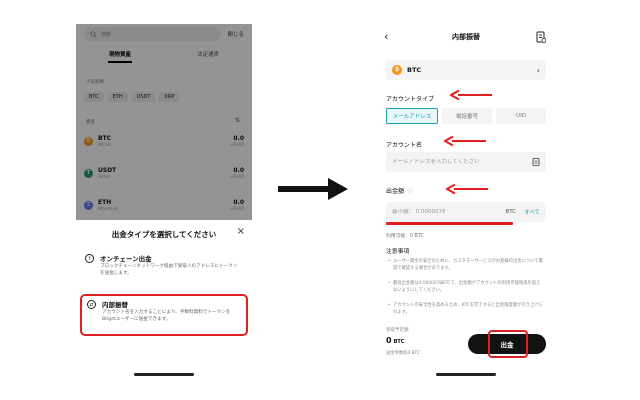 This screenshot has height=400, width=640. What do you see at coordinates (403, 353) in the screenshot?
I see `transfer-fee: 送金手数料0 BTC` at bounding box center [403, 353].